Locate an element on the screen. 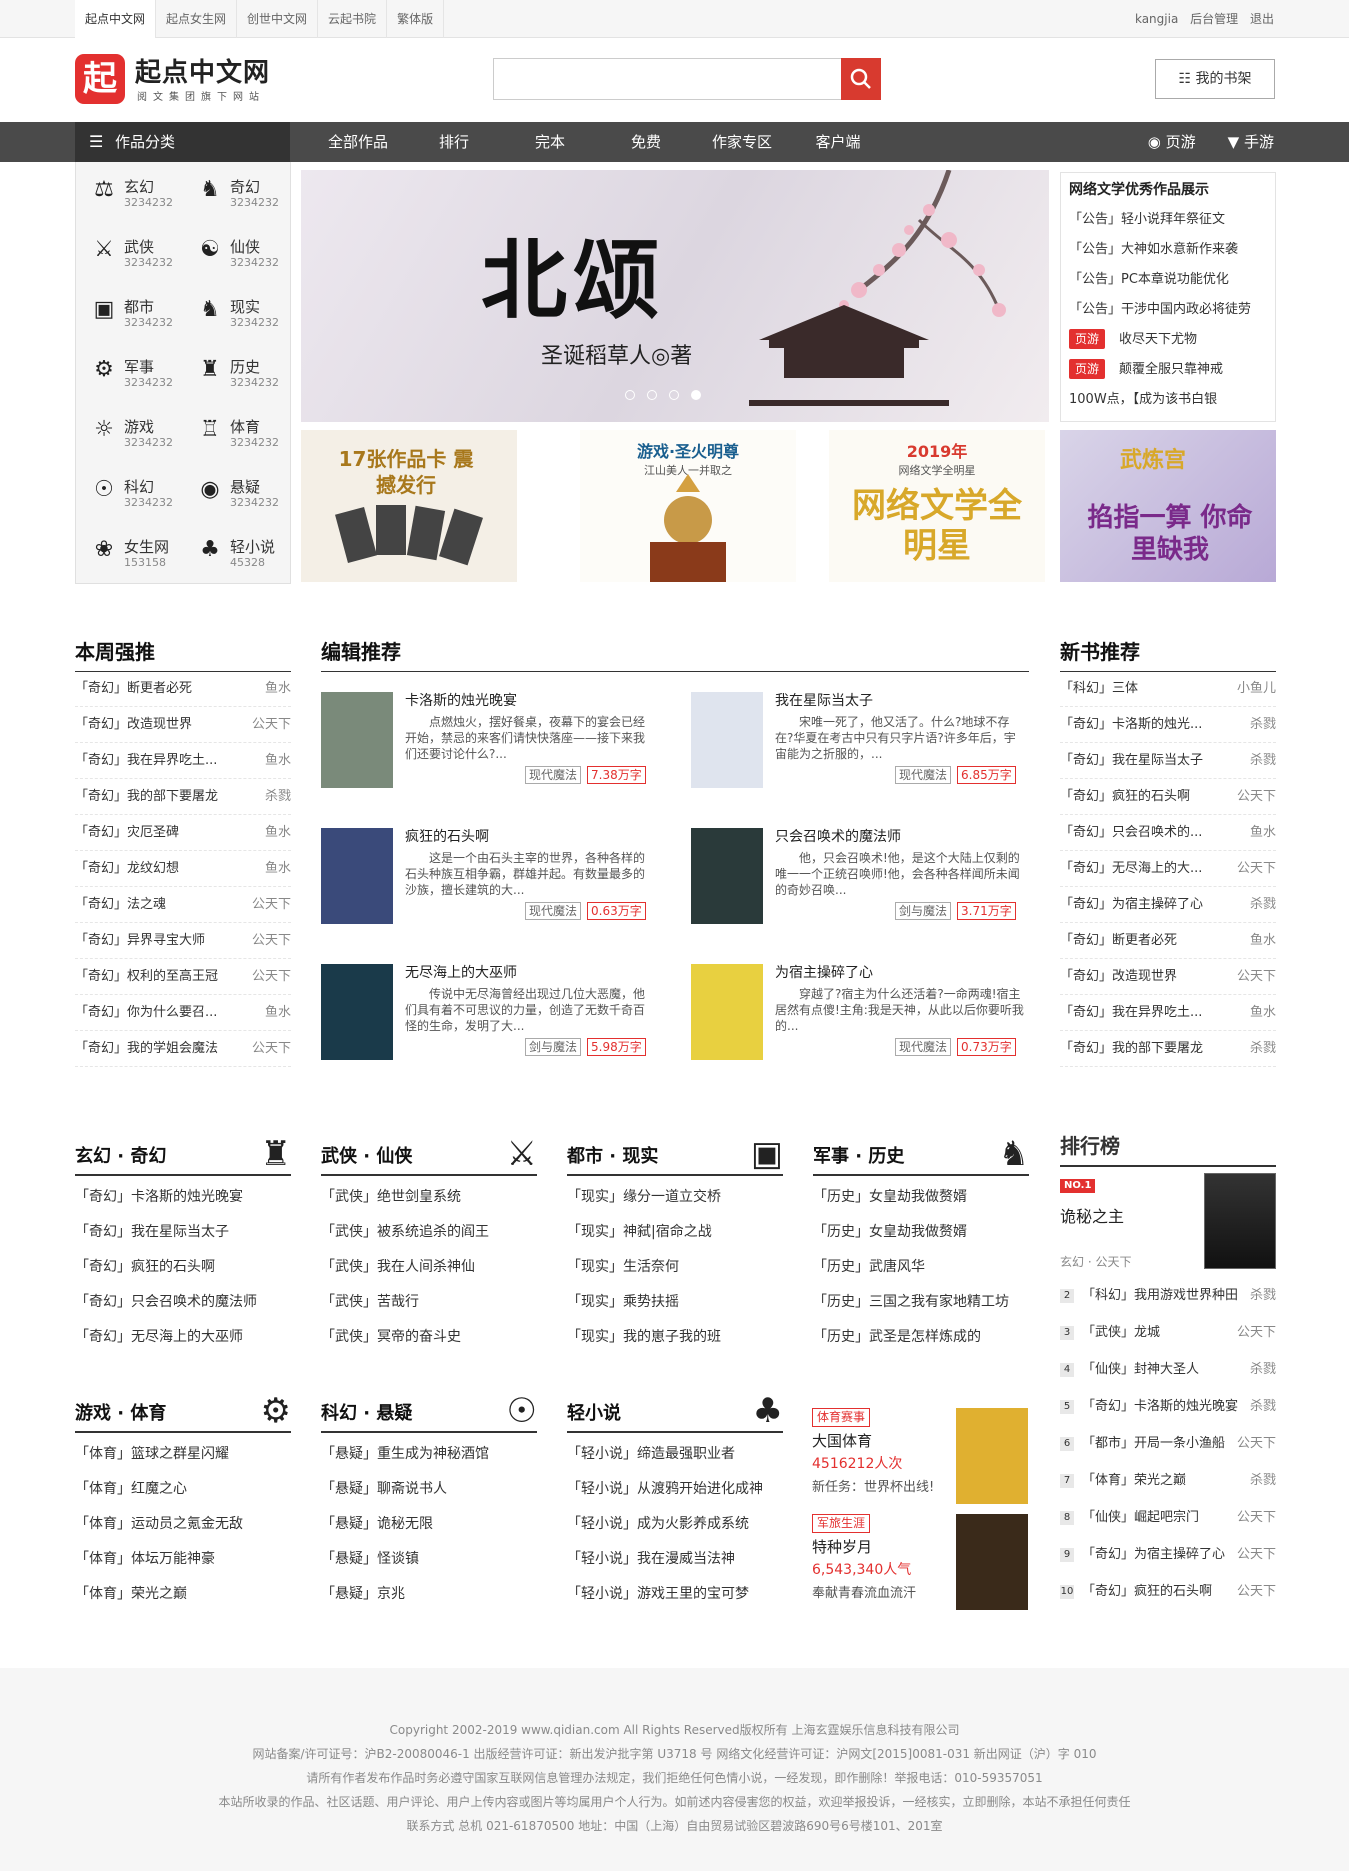  site-link-qidian: 起点中文网 is located at coordinates (116, 19).